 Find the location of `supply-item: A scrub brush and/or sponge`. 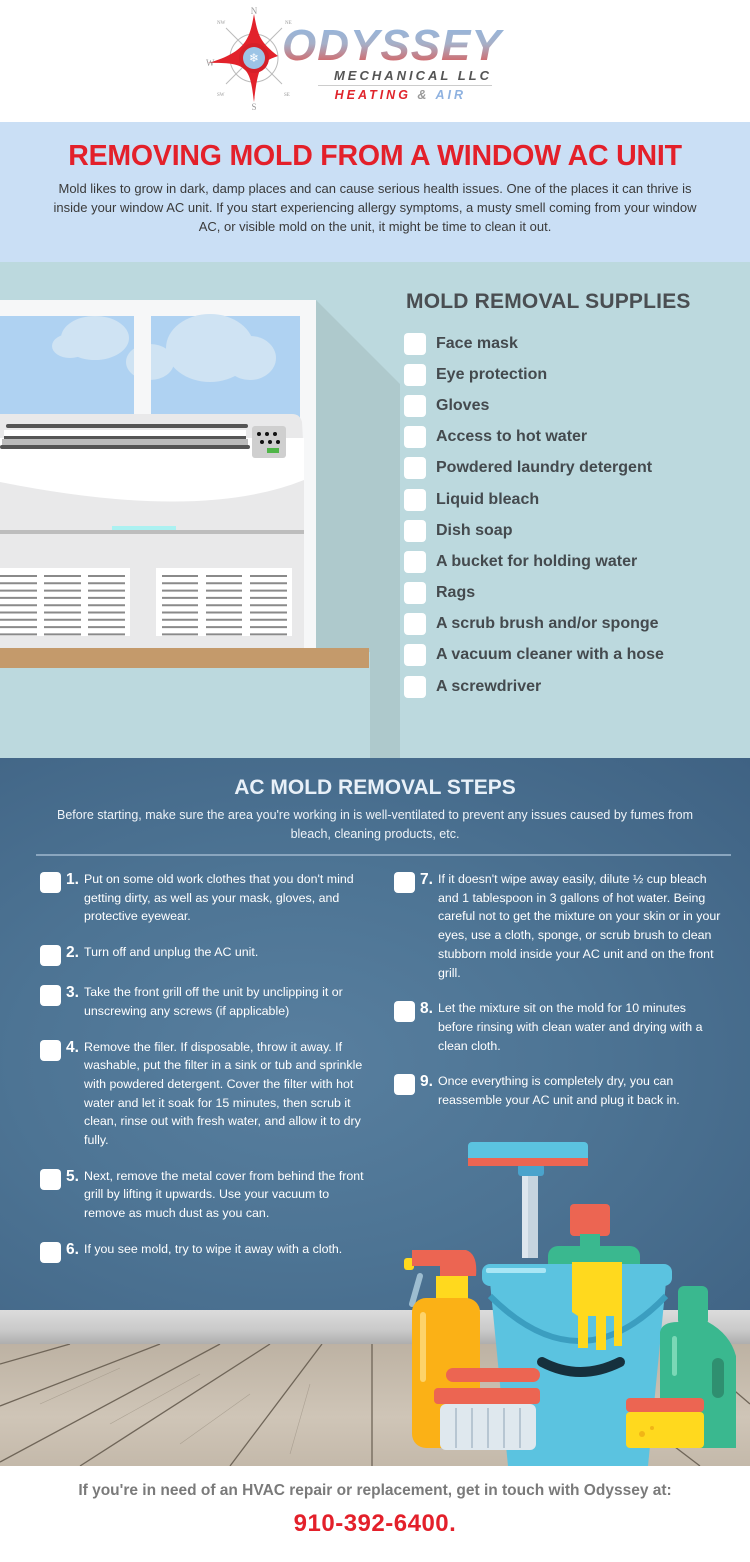

supply-item: A scrub brush and/or sponge is located at coordinates (534, 624).